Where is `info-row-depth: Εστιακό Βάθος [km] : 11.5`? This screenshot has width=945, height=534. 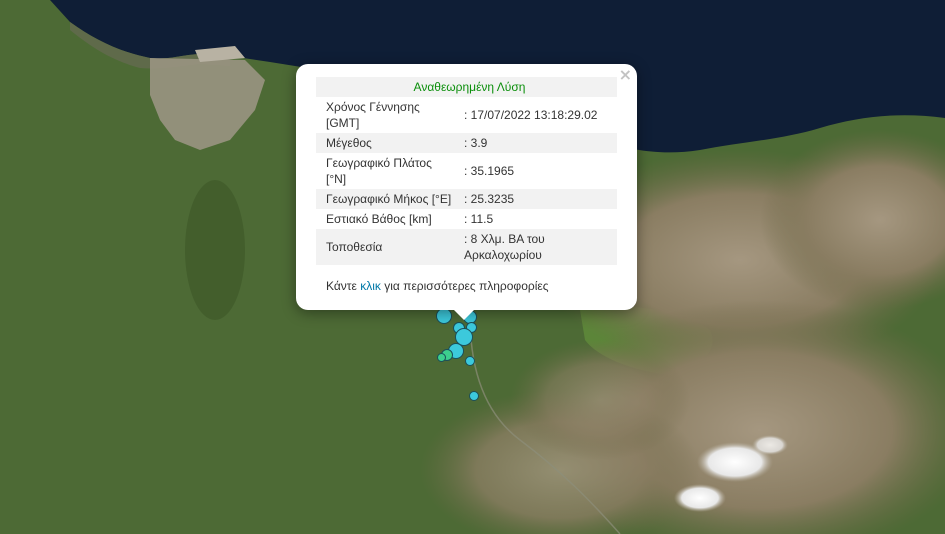
info-row-depth: Εστιακό Βάθος [km] : 11.5 is located at coordinates (466, 219).